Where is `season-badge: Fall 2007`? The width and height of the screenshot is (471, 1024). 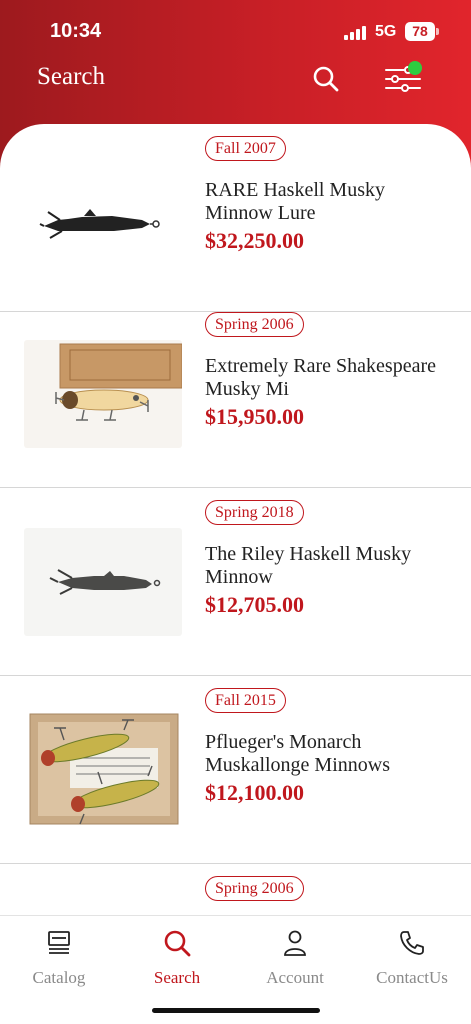 season-badge: Fall 2007 is located at coordinates (245, 148).